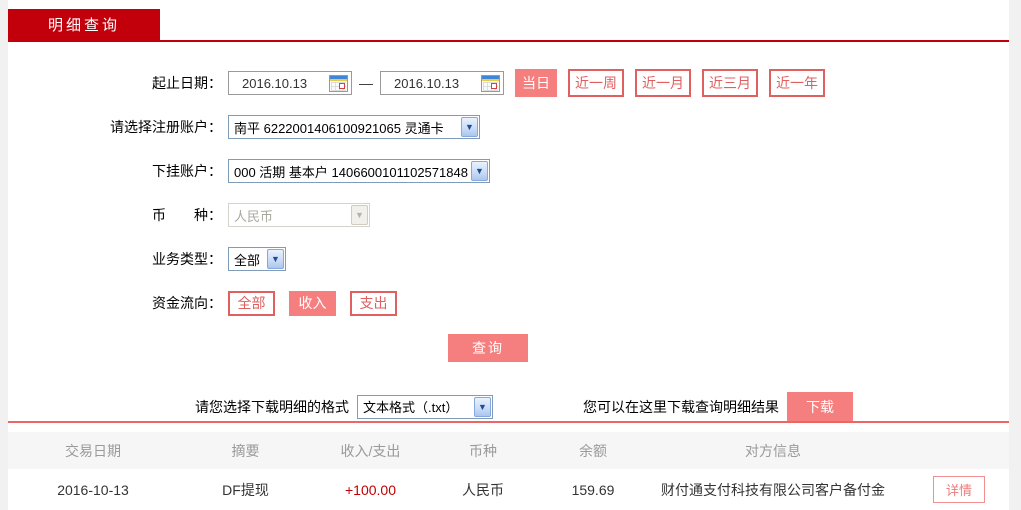  What do you see at coordinates (166, 127) in the screenshot?
I see `register-account-label: 请选择注册账户：` at bounding box center [166, 127].